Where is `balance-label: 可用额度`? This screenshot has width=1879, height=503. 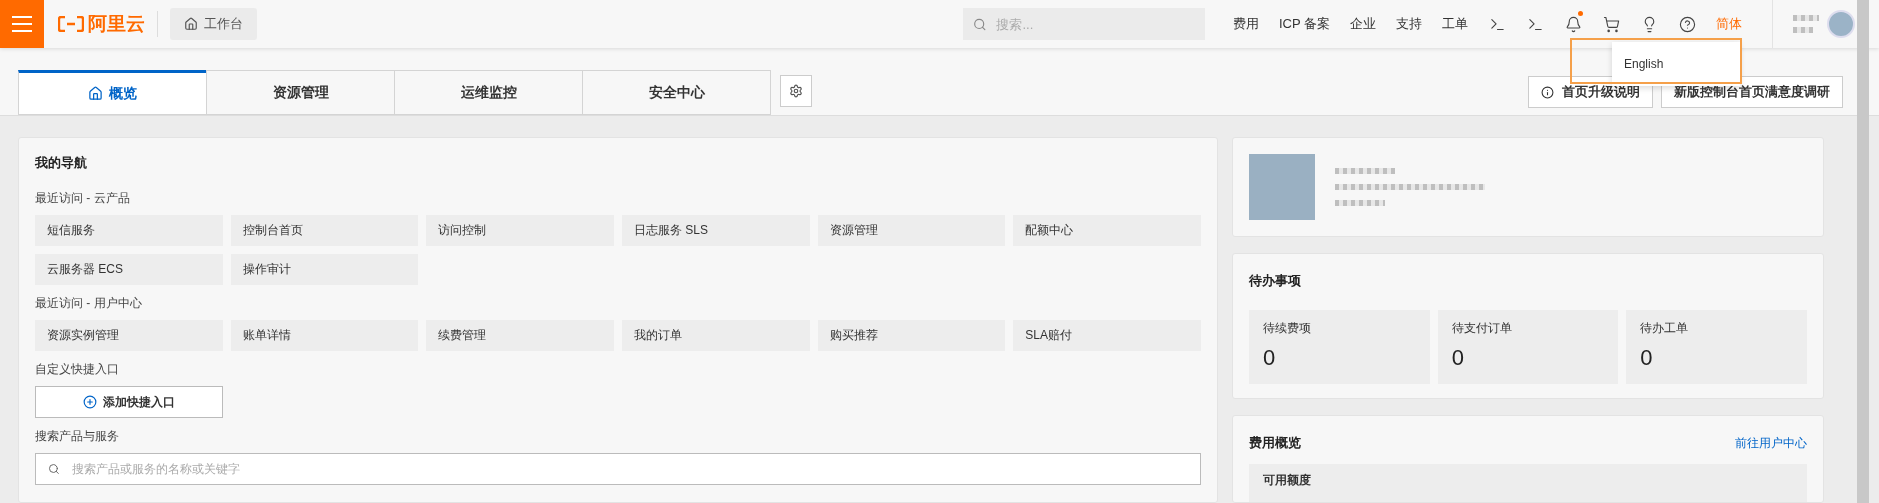
balance-label: 可用额度 is located at coordinates (1287, 480).